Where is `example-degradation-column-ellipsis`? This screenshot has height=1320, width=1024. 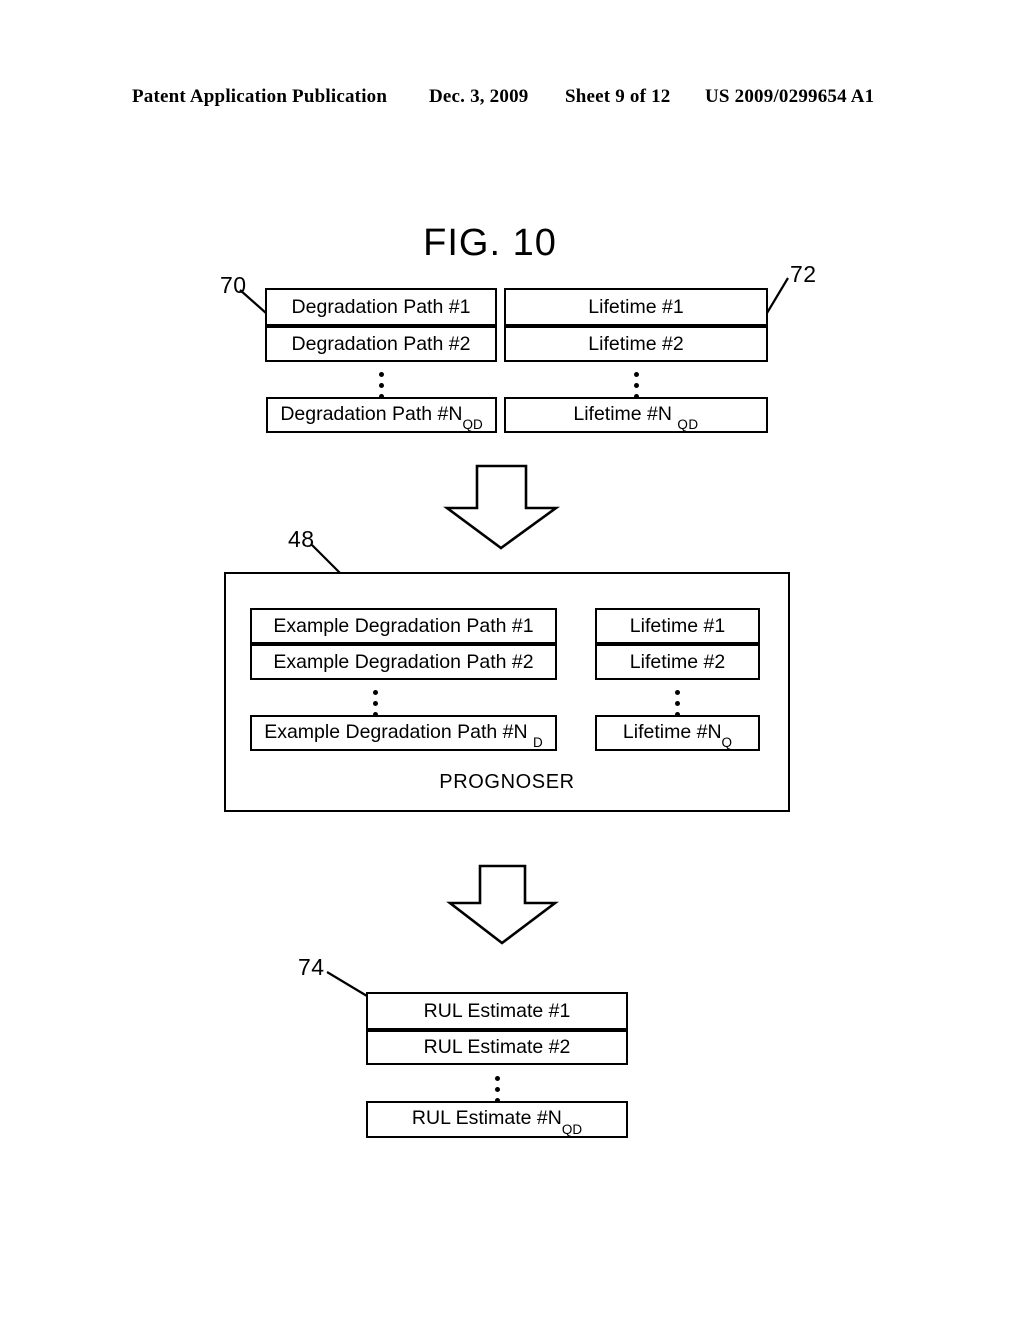 example-degradation-column-ellipsis is located at coordinates (375, 700).